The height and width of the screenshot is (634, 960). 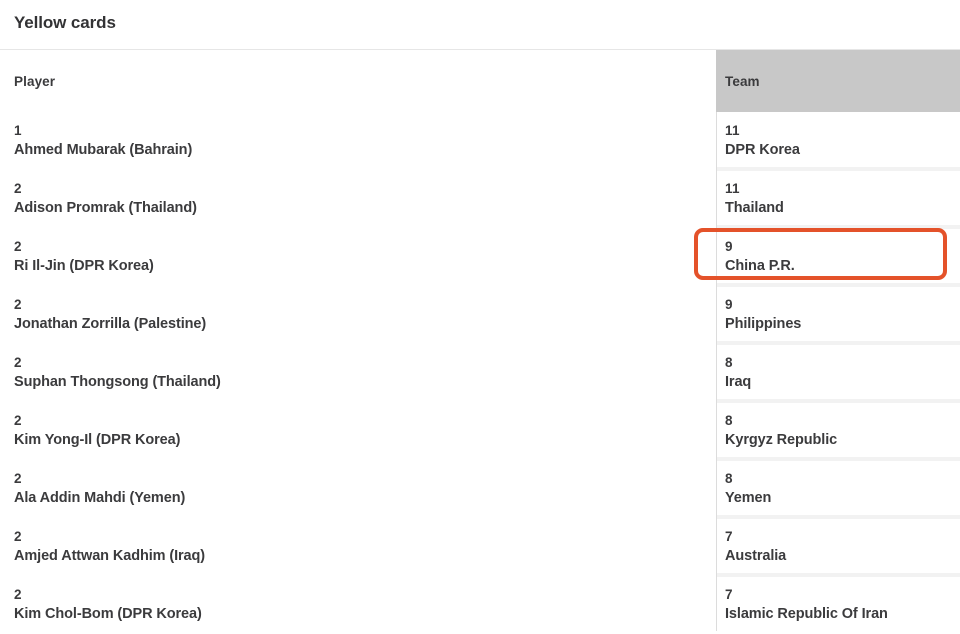 What do you see at coordinates (358, 141) in the screenshot?
I see `player-row: 1 Ahmed Mubarak (Bahrain)` at bounding box center [358, 141].